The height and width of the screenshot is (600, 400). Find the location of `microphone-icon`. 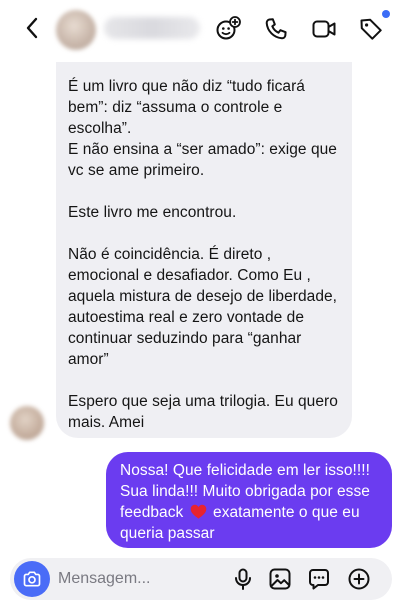

microphone-icon is located at coordinates (243, 579).